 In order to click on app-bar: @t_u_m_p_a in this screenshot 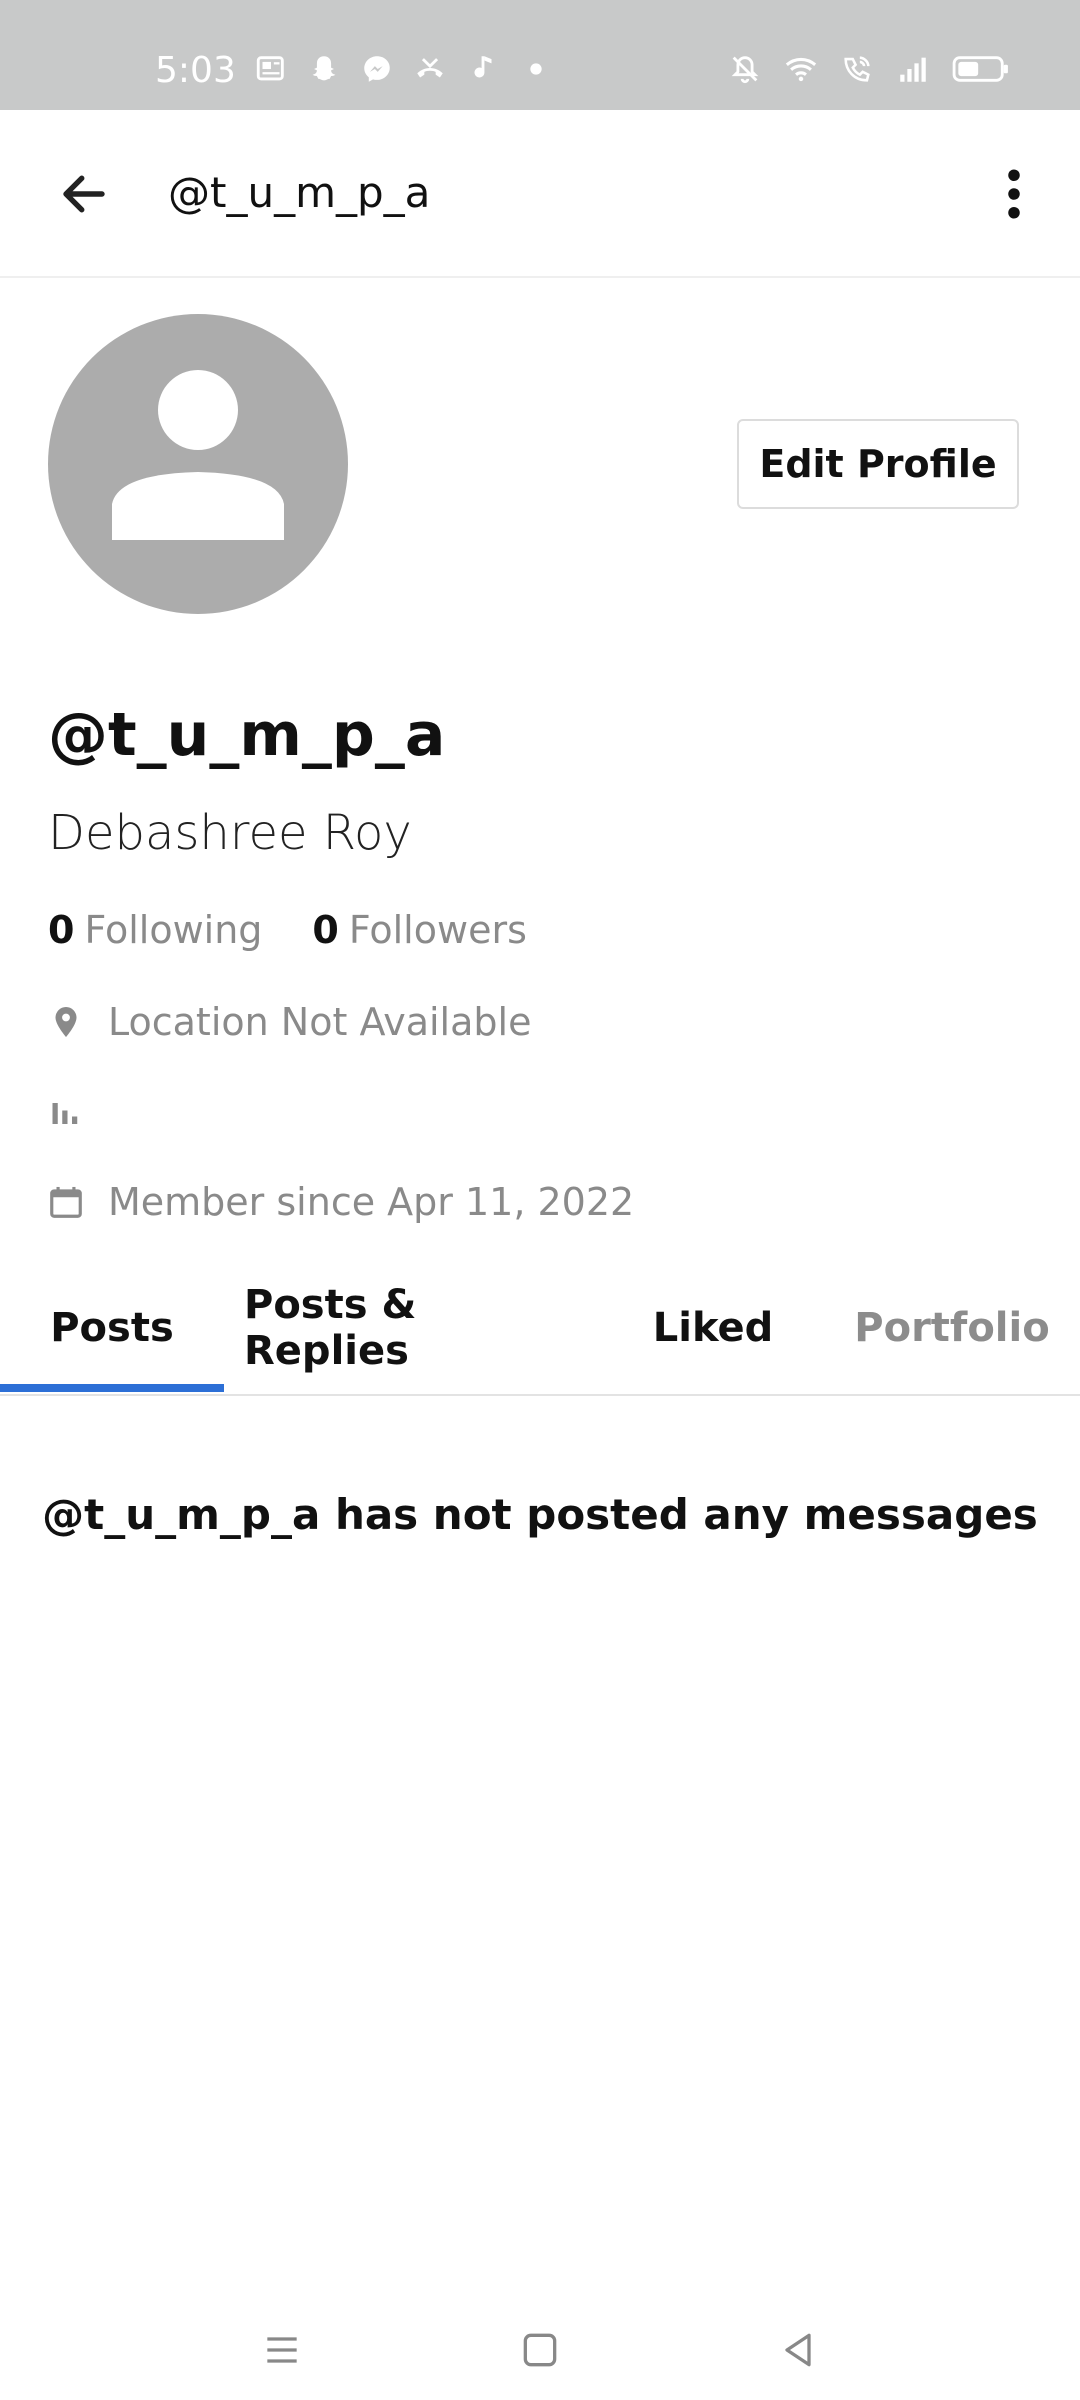, I will do `click(540, 194)`.